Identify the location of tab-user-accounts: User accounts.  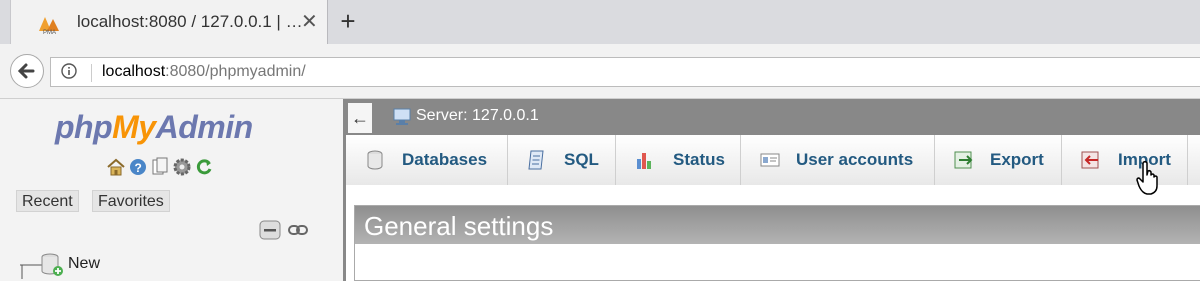
(838, 160).